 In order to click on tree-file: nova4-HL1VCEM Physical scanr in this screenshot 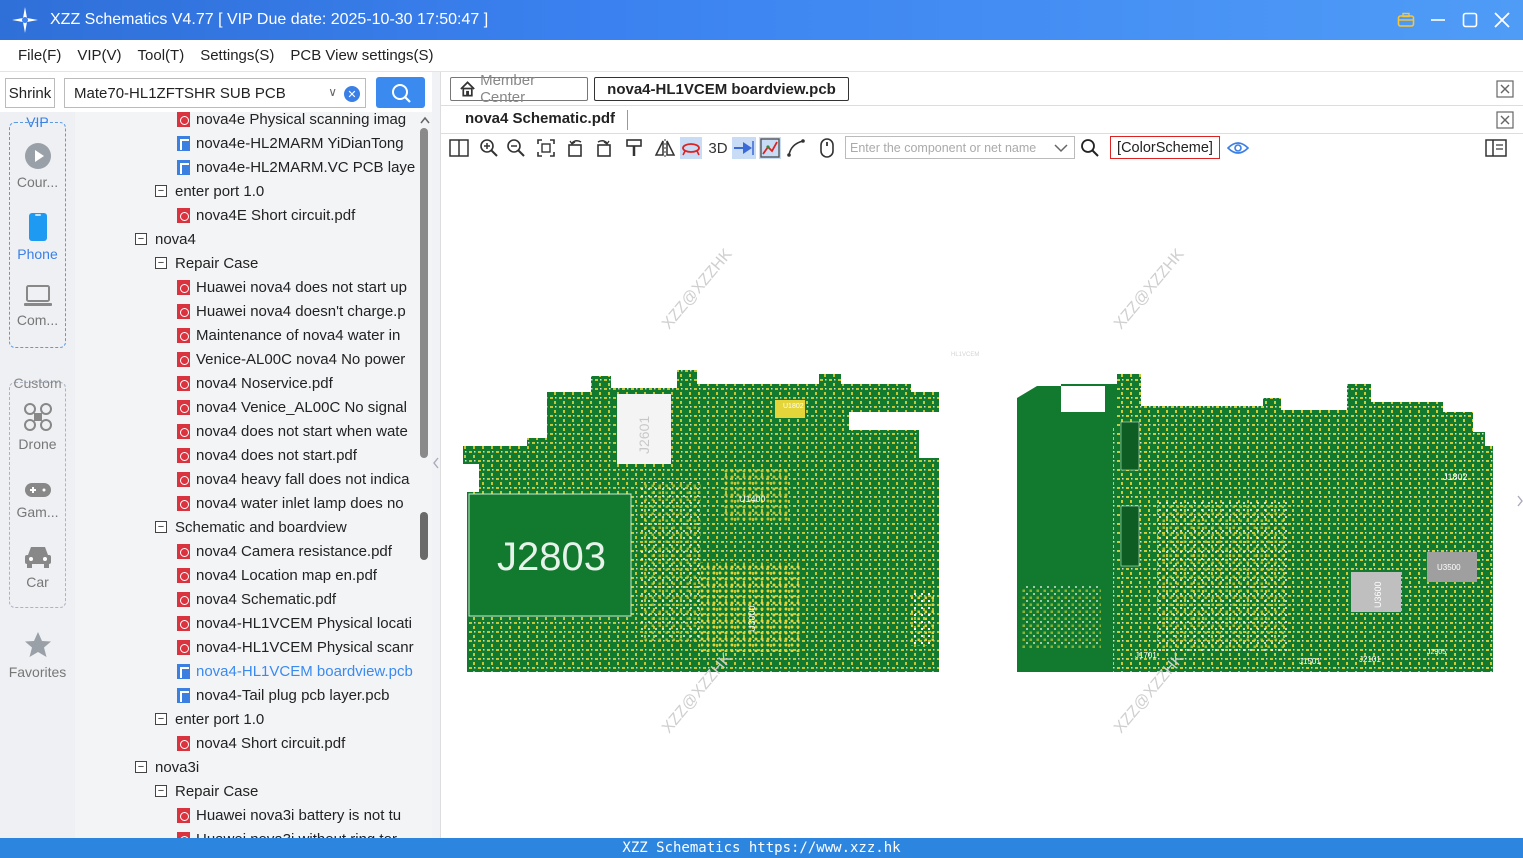, I will do `click(295, 647)`.